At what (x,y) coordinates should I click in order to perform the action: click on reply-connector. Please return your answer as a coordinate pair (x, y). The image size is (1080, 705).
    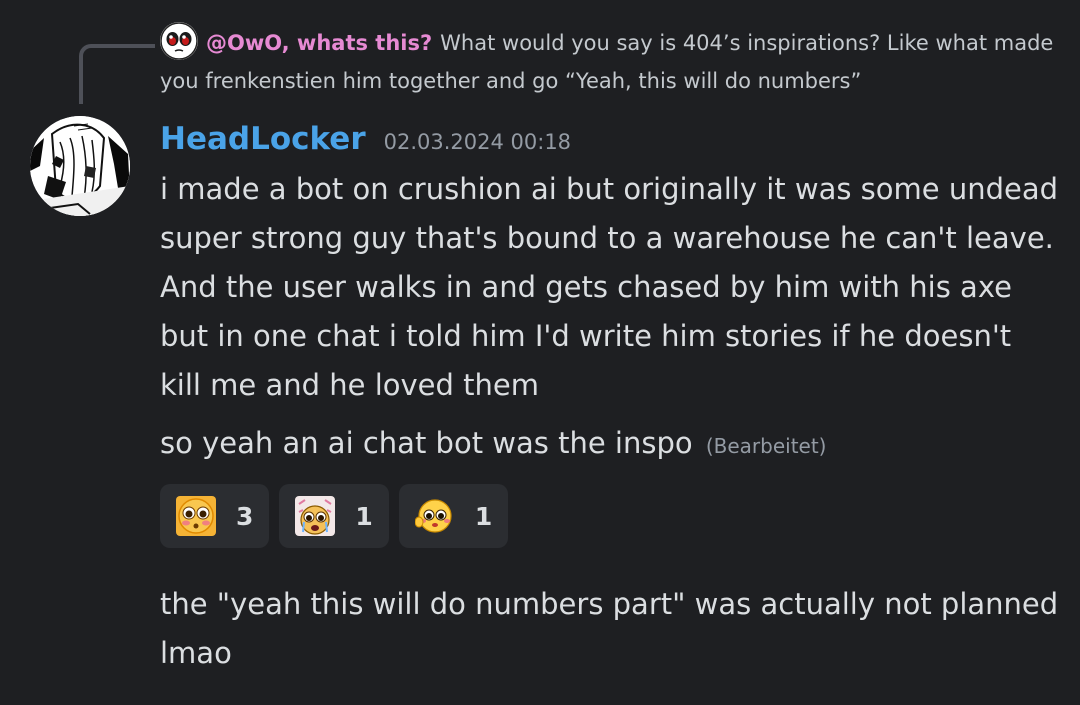
    Looking at the image, I should click on (117, 74).